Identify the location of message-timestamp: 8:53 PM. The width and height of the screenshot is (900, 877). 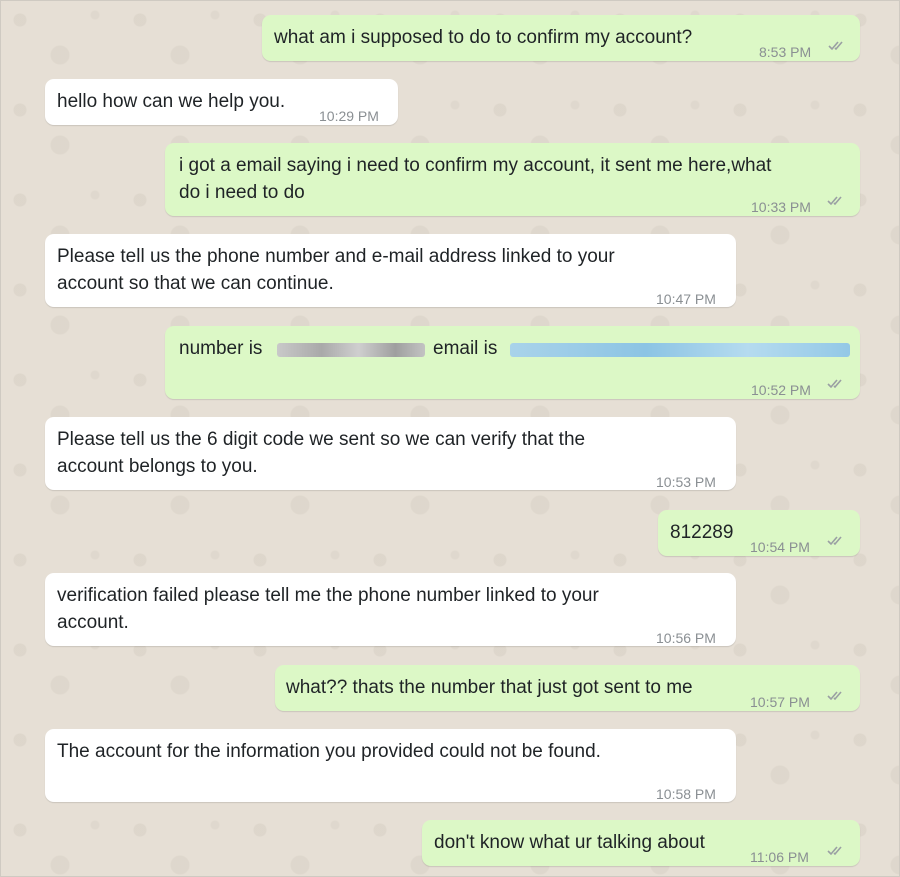
(785, 52).